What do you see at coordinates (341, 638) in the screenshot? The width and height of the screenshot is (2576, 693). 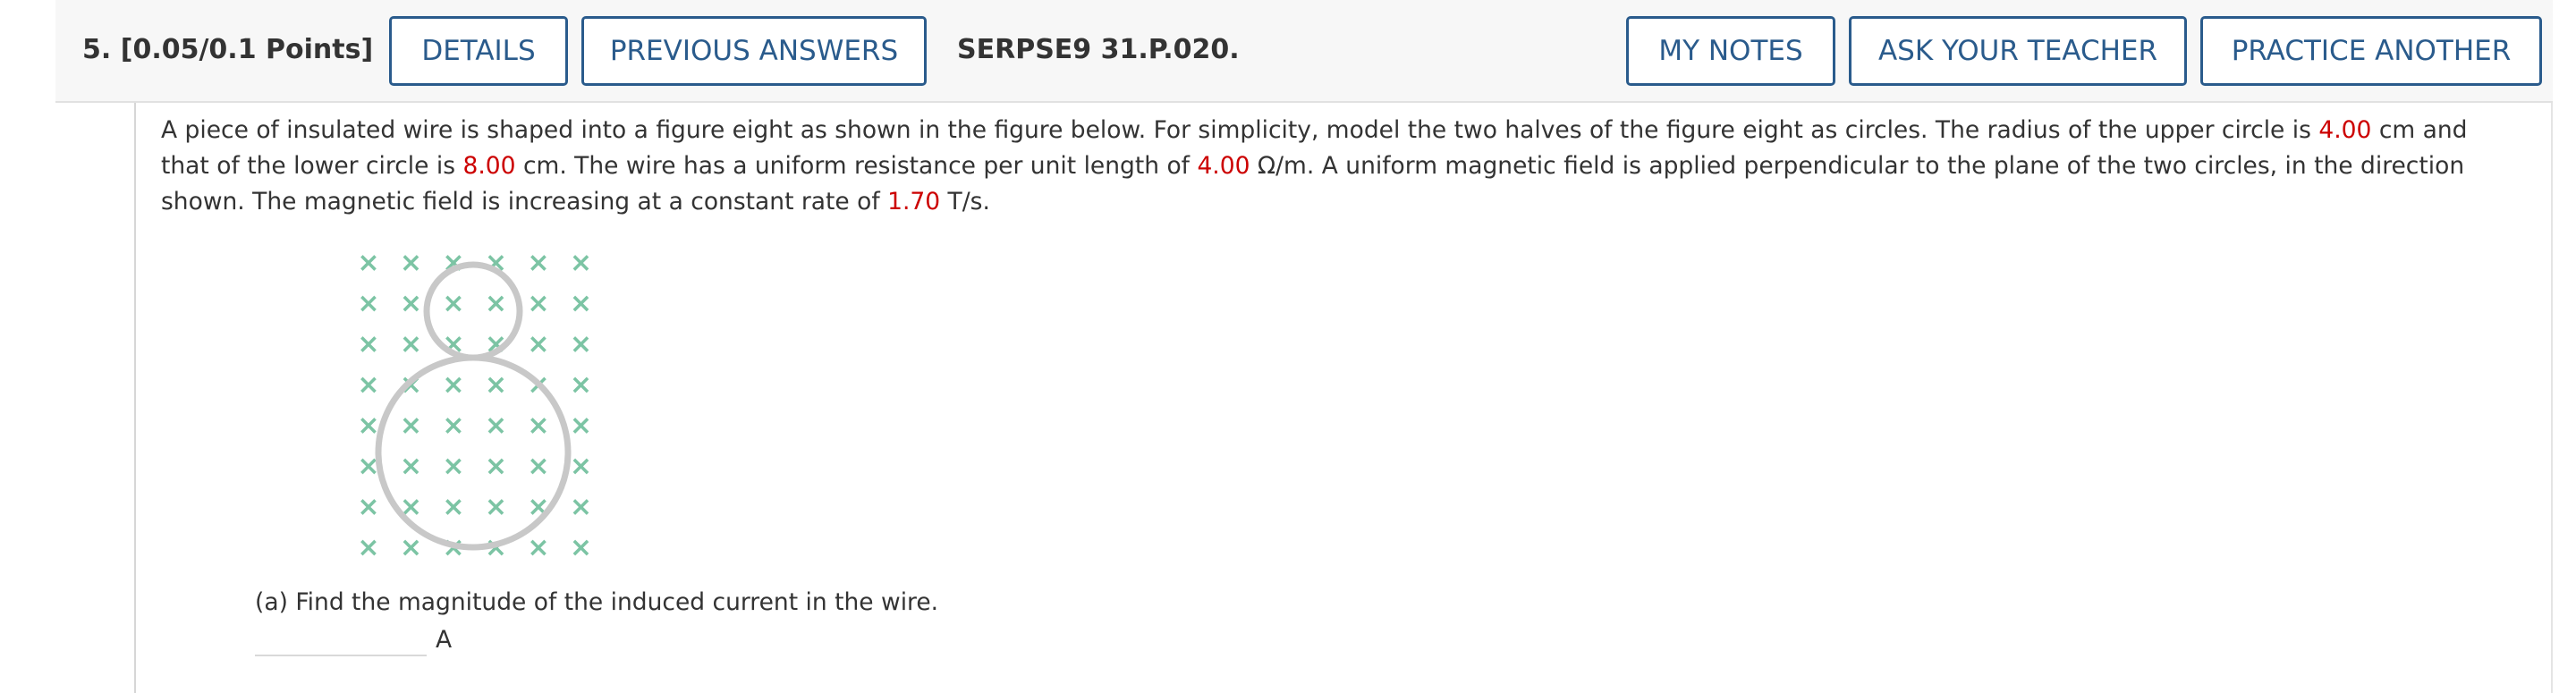 I see `induced-current-answer-input` at bounding box center [341, 638].